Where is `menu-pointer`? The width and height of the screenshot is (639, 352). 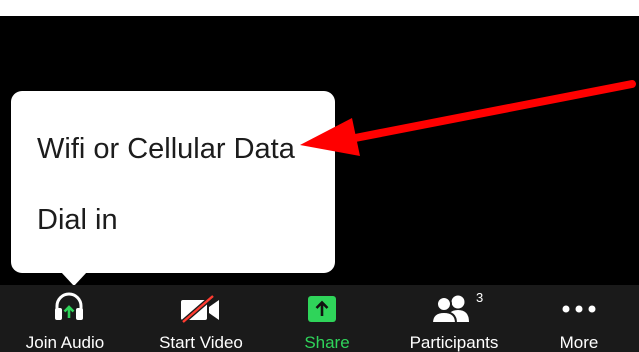 menu-pointer is located at coordinates (74, 279).